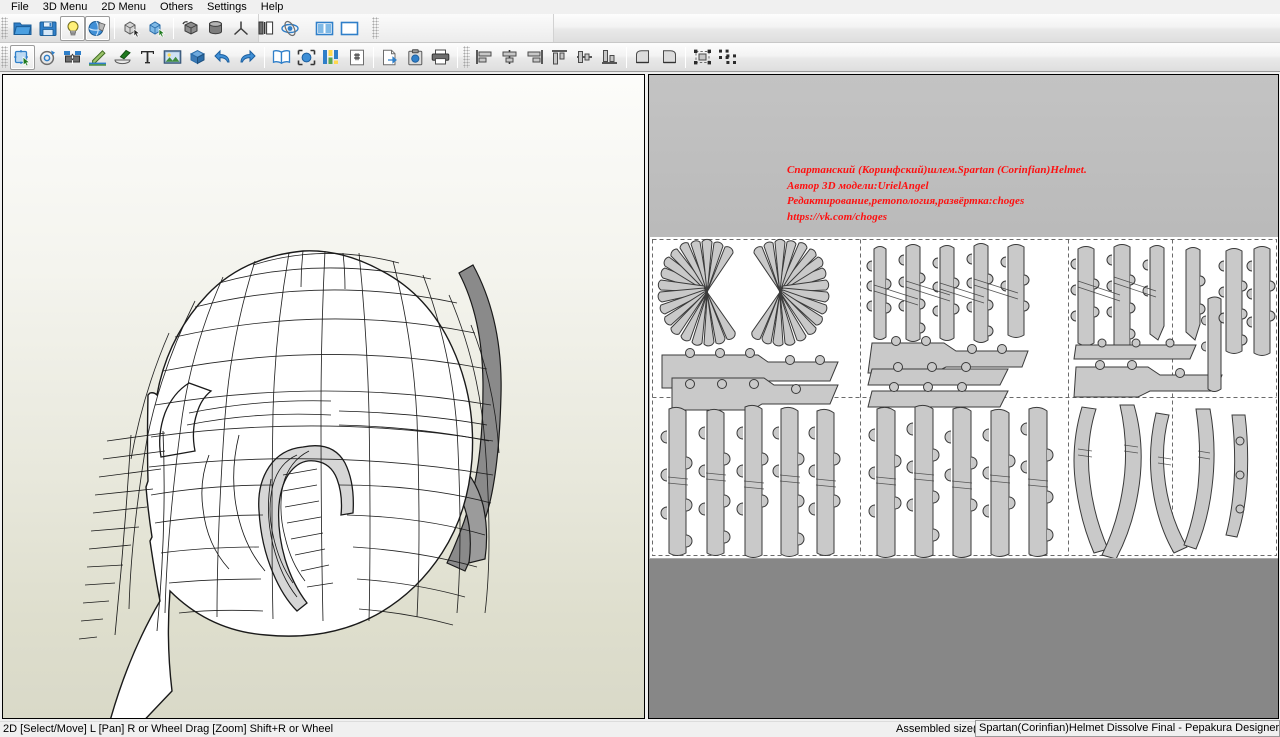 The height and width of the screenshot is (737, 1280). I want to click on open-file-icon, so click(22, 28).